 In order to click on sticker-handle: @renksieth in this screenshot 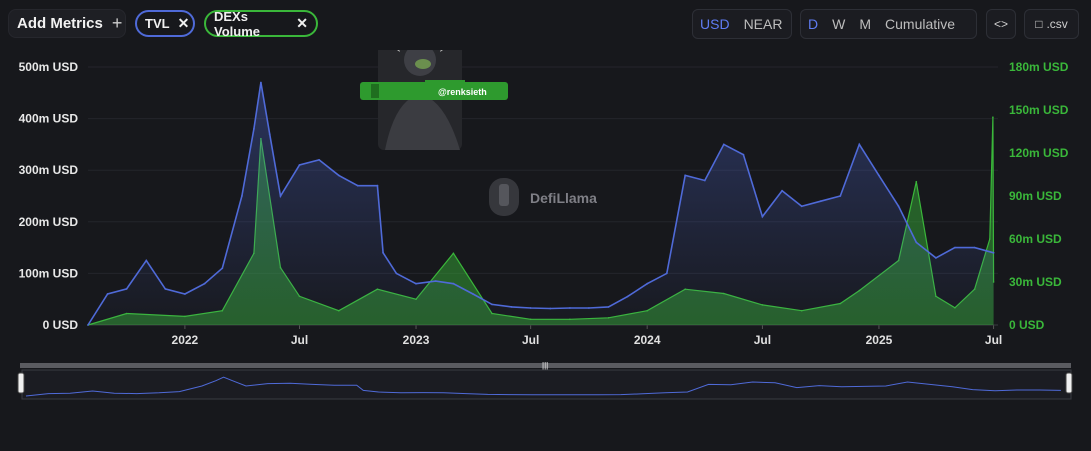, I will do `click(462, 92)`.